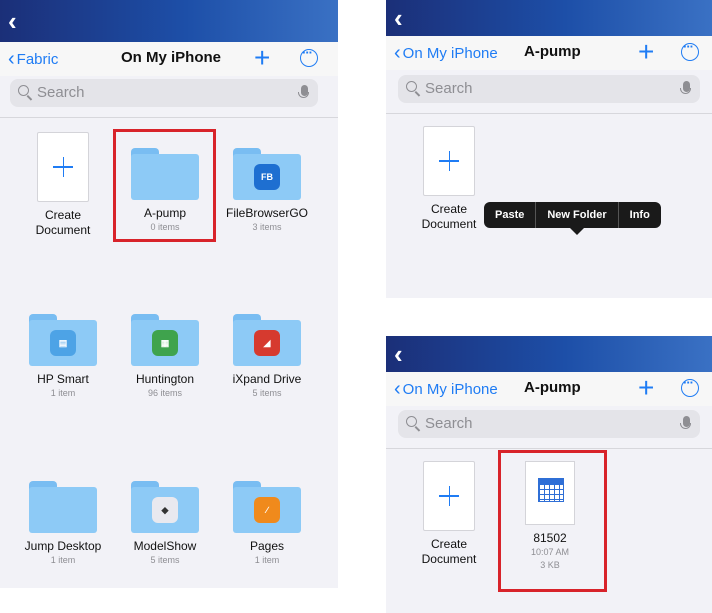  I want to click on nav-bar: ‹ Fabric On My iPhone +, so click(169, 59).